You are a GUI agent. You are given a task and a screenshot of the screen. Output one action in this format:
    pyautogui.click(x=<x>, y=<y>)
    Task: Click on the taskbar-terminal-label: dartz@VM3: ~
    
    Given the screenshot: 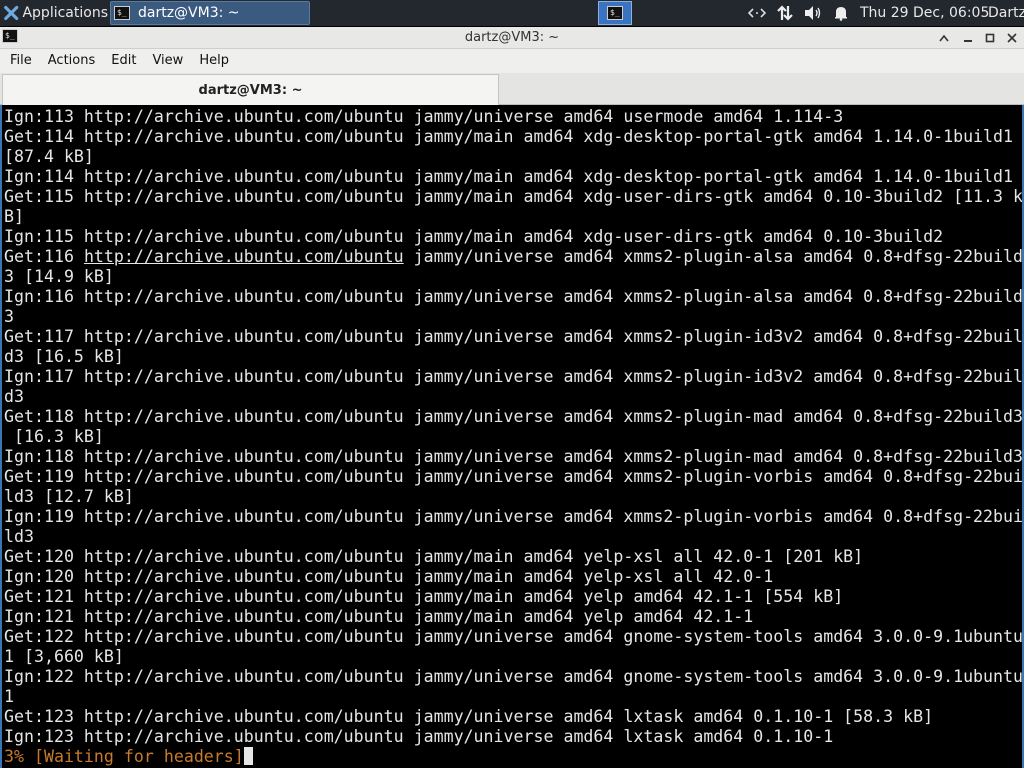 What is the action you would take?
    pyautogui.click(x=189, y=13)
    